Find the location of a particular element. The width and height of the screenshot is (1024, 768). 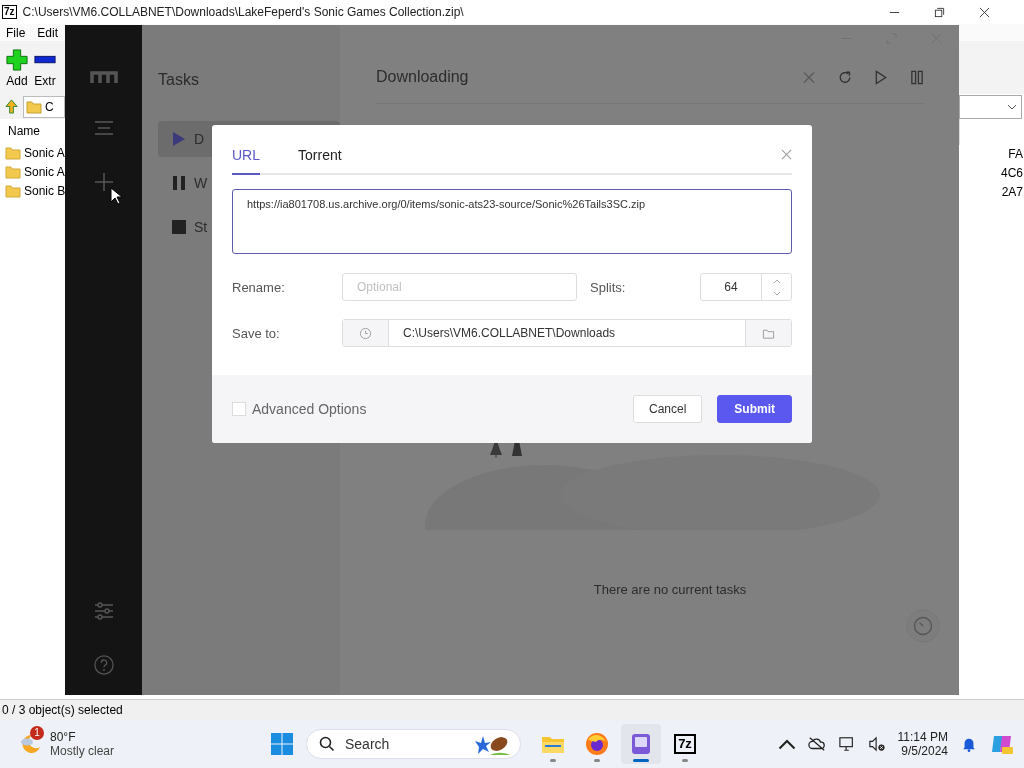

rename-field: Optional is located at coordinates (459, 287).